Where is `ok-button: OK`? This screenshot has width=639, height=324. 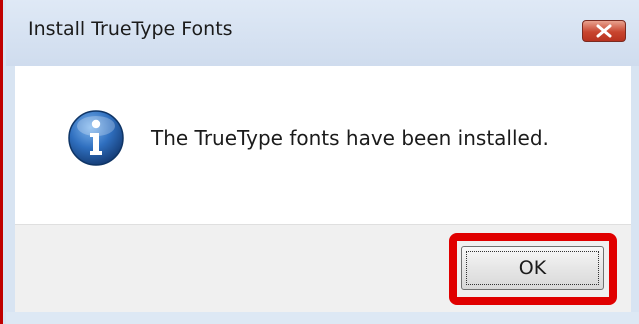
ok-button: OK is located at coordinates (532, 268).